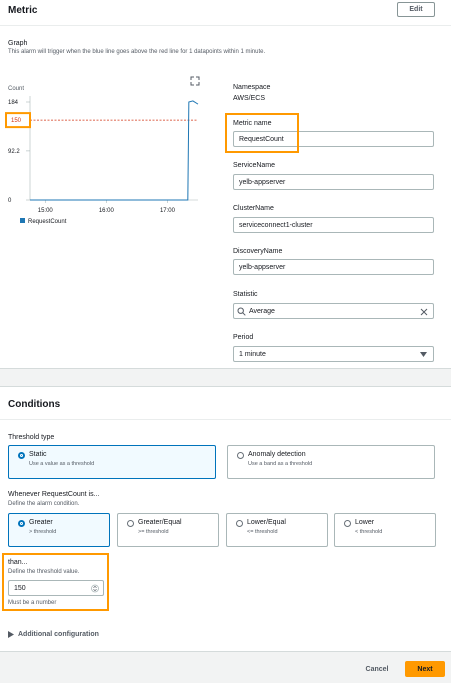  Describe the element at coordinates (34, 404) in the screenshot. I see `conditions-title: Conditions` at that location.